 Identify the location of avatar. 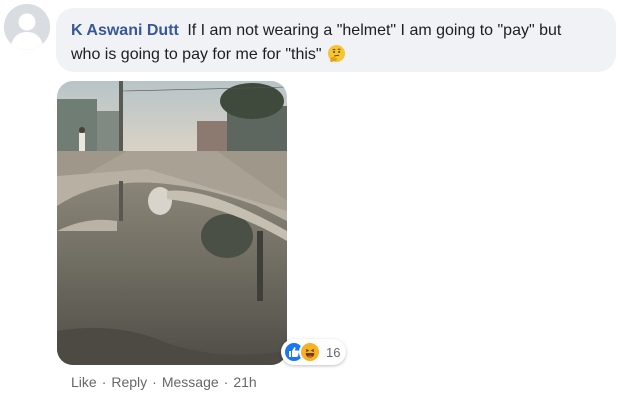
(27, 27).